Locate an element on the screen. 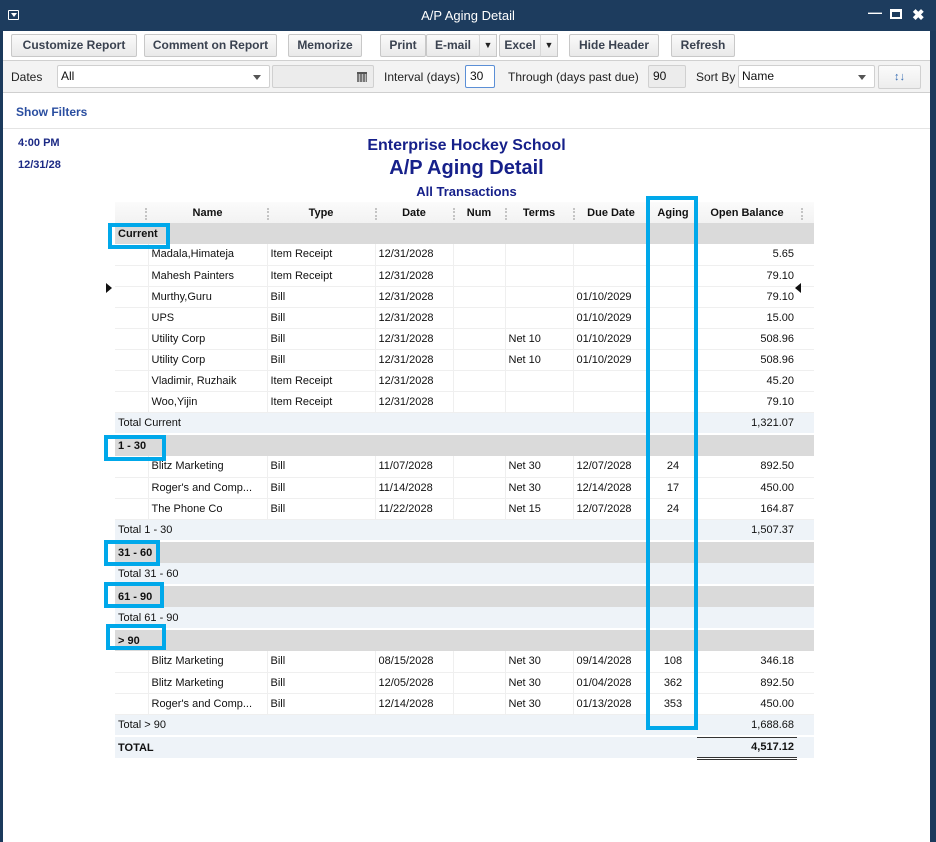 The image size is (936, 842). indent-cell is located at coordinates (131, 297).